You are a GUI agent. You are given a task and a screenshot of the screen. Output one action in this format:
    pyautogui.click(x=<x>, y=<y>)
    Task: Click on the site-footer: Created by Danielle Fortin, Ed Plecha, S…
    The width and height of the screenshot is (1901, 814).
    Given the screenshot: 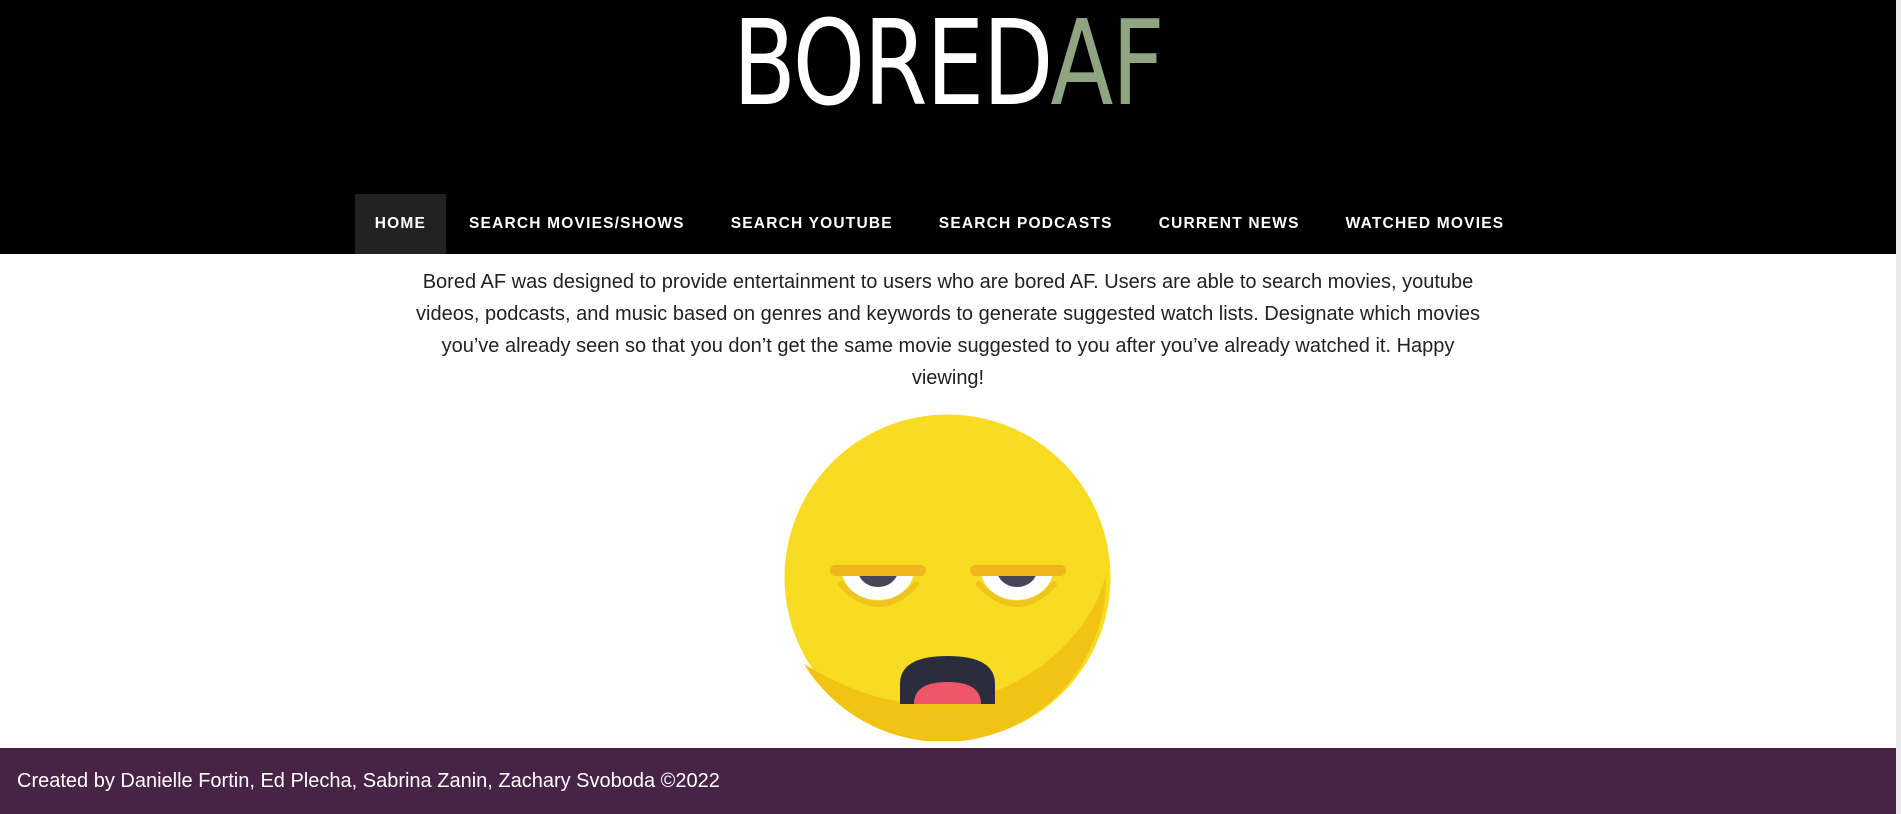 What is the action you would take?
    pyautogui.click(x=948, y=781)
    